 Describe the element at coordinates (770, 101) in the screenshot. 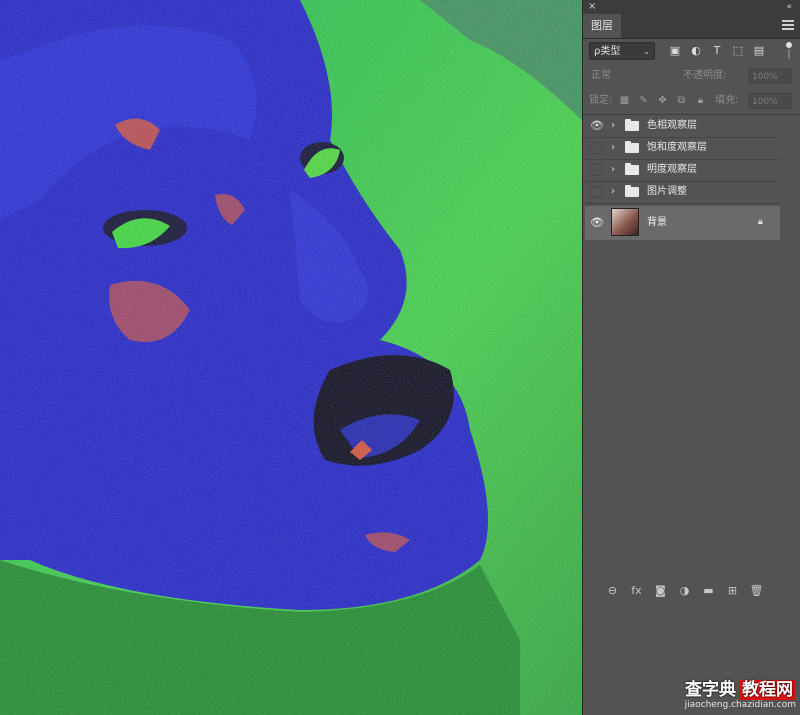

I see `fill-field: 100%` at that location.